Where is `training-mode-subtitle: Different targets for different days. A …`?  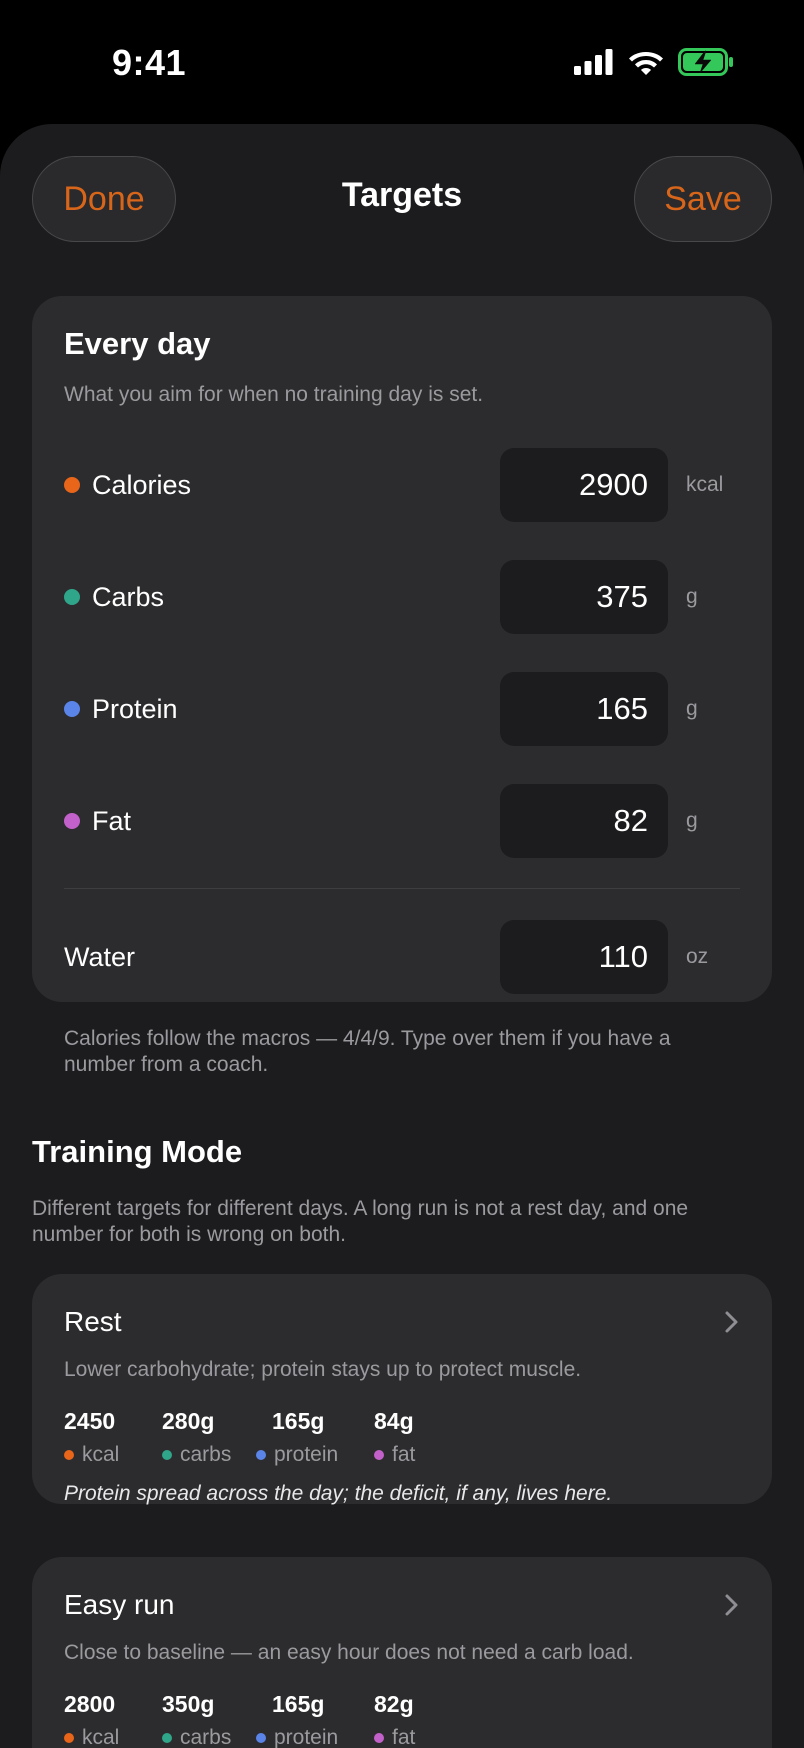 training-mode-subtitle: Different targets for different days. A … is located at coordinates (360, 1221).